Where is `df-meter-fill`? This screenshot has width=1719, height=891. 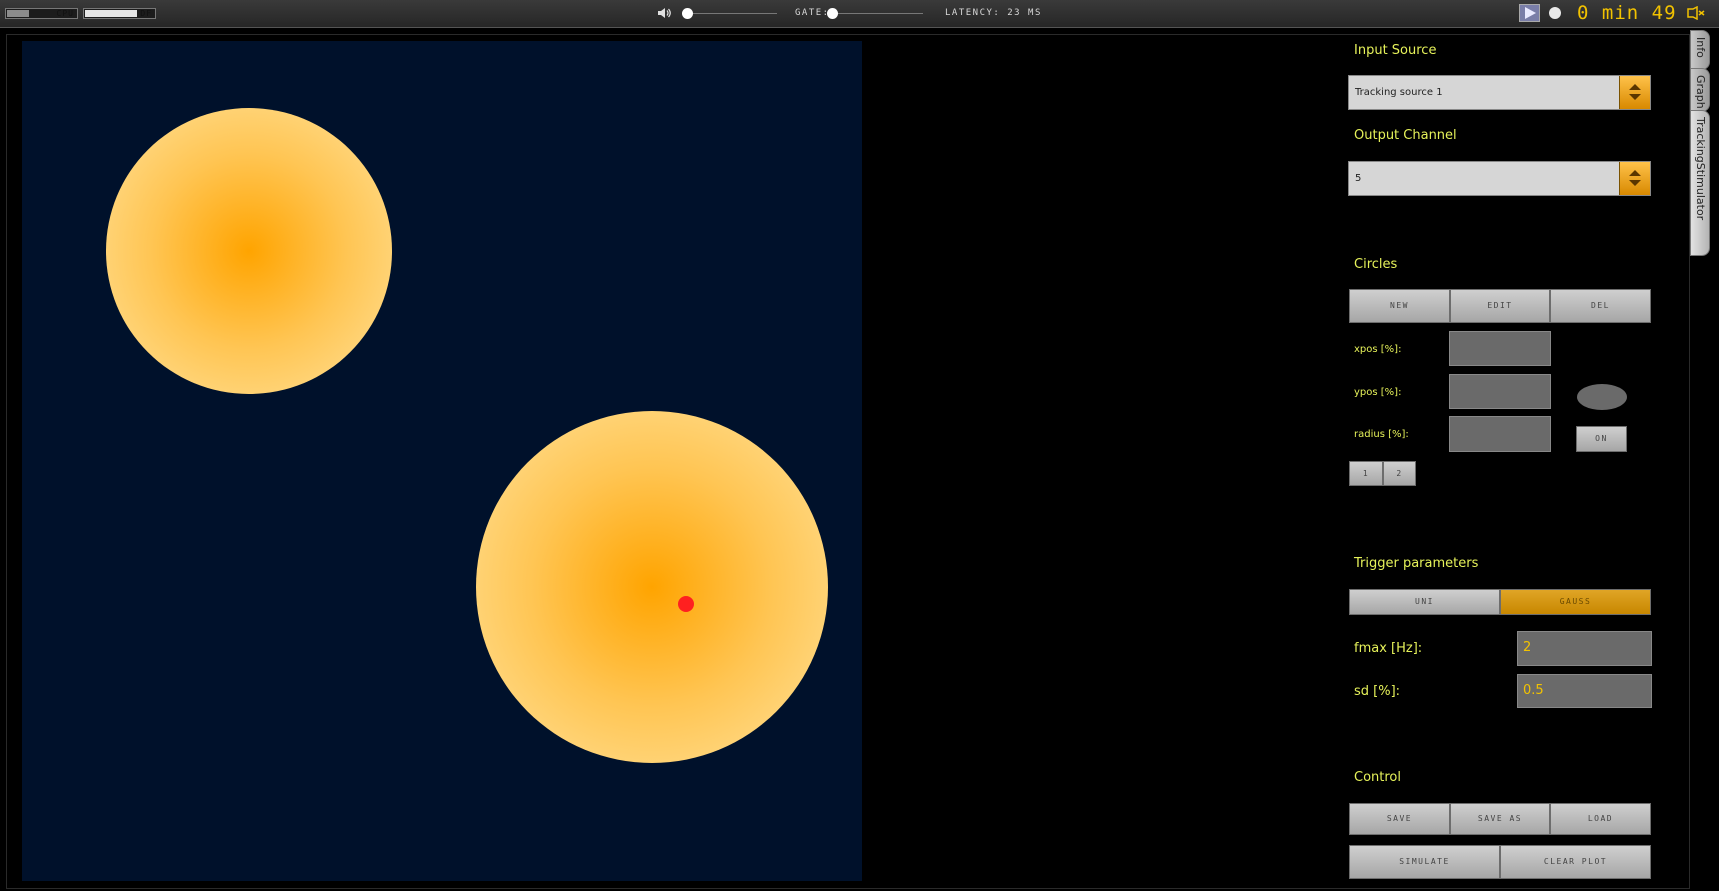
df-meter-fill is located at coordinates (111, 13).